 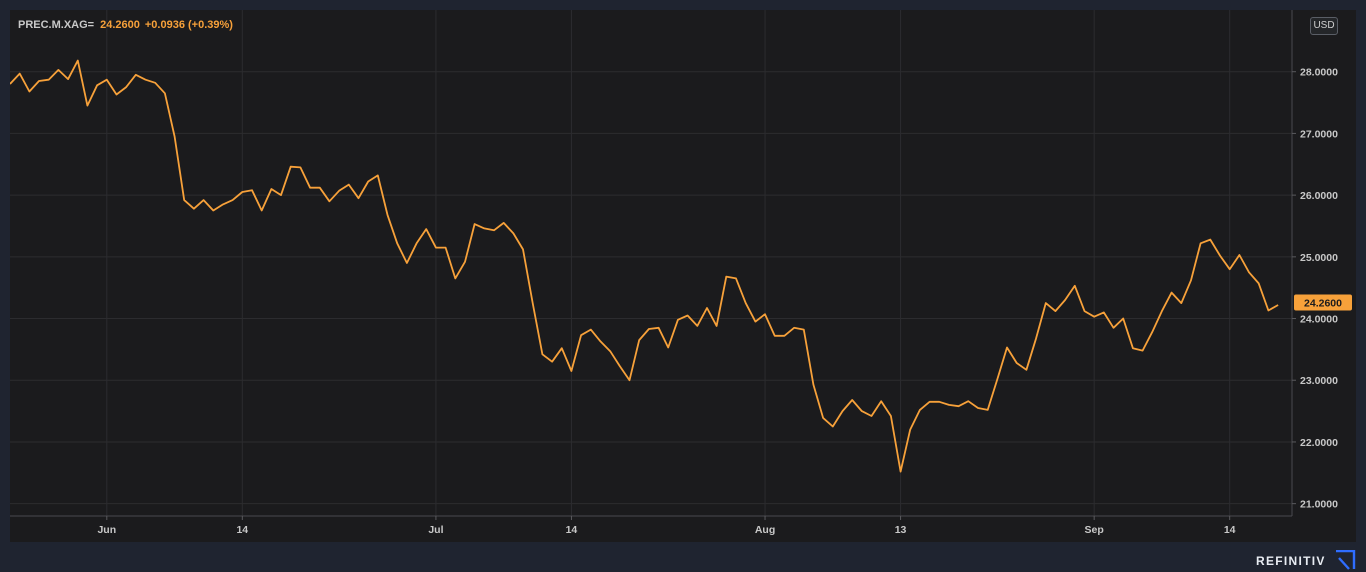 What do you see at coordinates (56, 25) in the screenshot?
I see `instrument-symbol: PREC.M.XAG=` at bounding box center [56, 25].